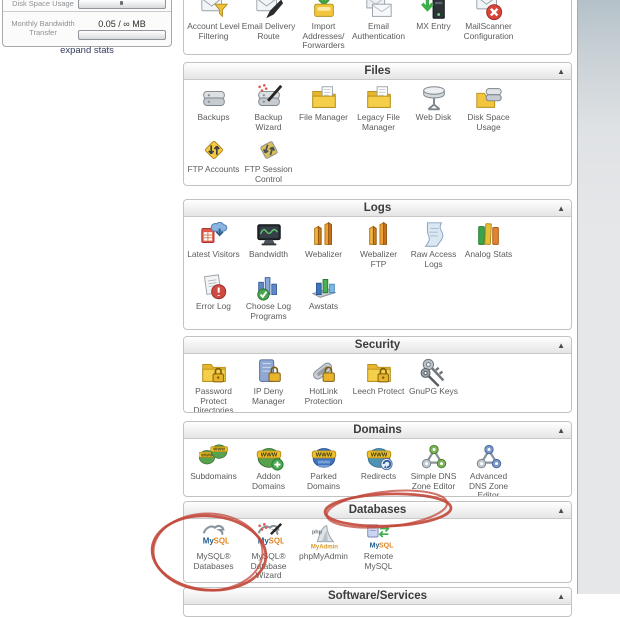 Image resolution: width=620 pixels, height=617 pixels. Describe the element at coordinates (268, 469) in the screenshot. I see `app-item-addon-domains: WWW Addon Domains` at that location.